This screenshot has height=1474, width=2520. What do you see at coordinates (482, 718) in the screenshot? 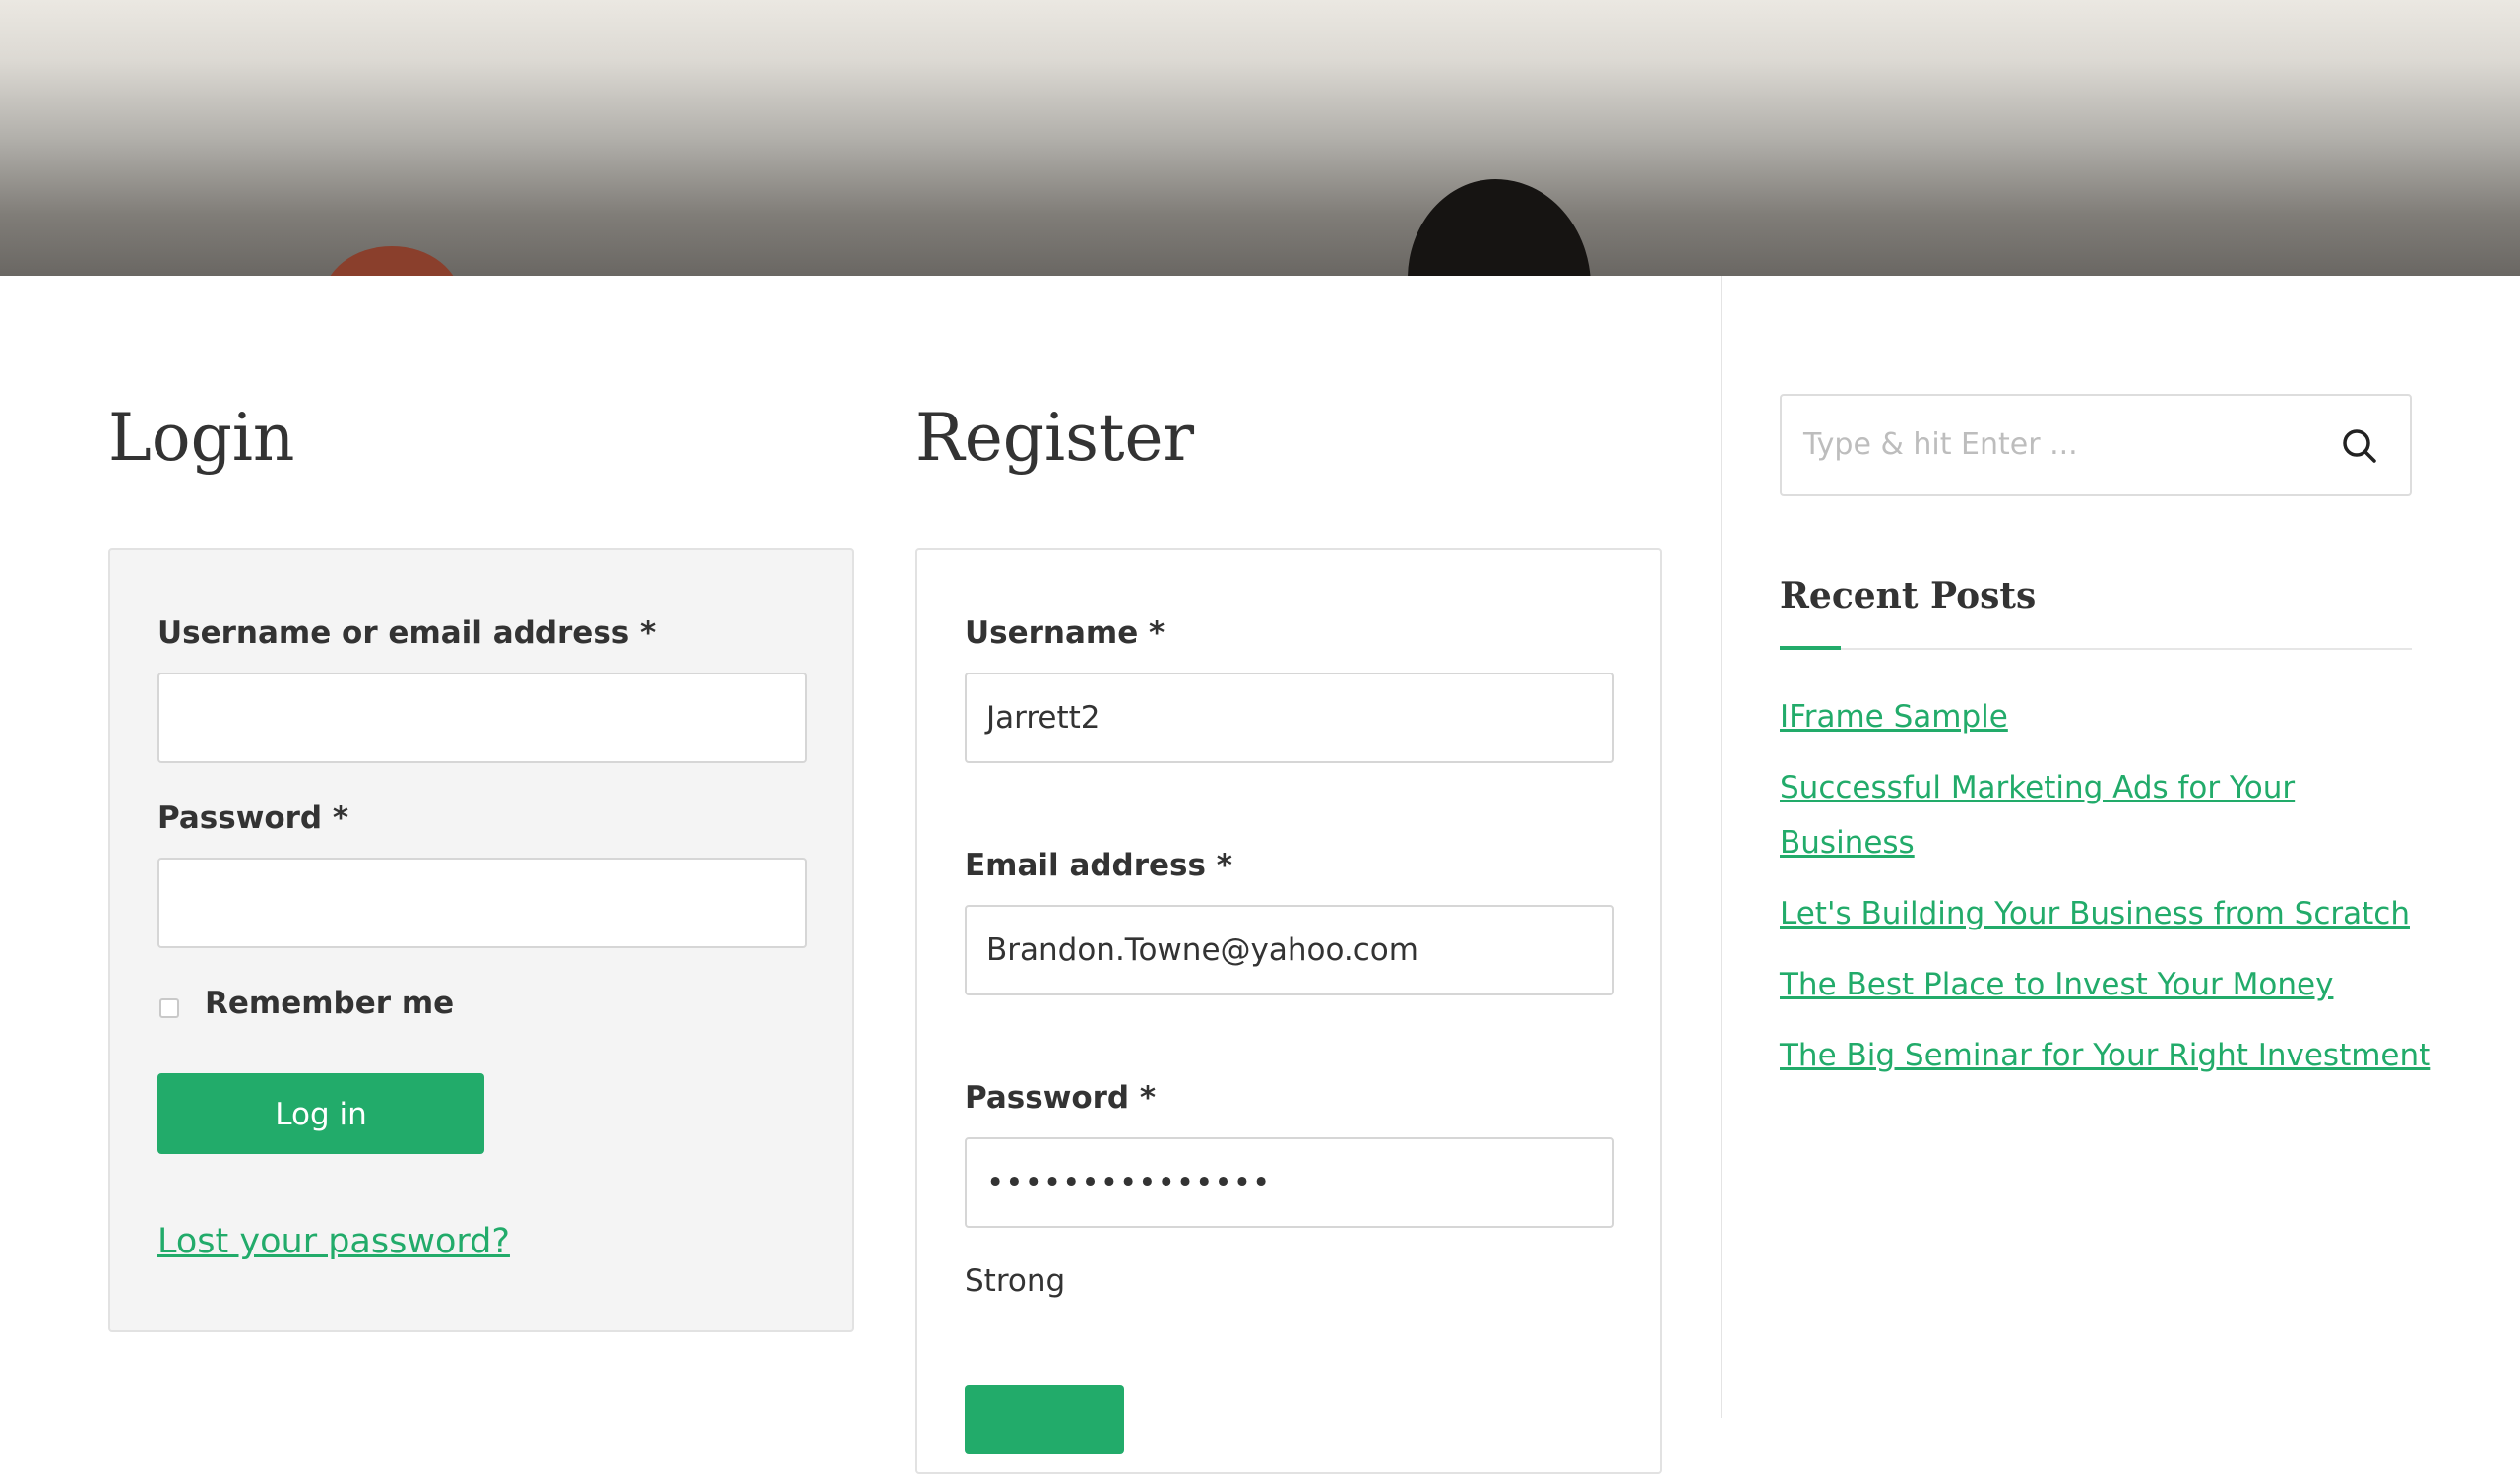
I see `login-username-input` at bounding box center [482, 718].